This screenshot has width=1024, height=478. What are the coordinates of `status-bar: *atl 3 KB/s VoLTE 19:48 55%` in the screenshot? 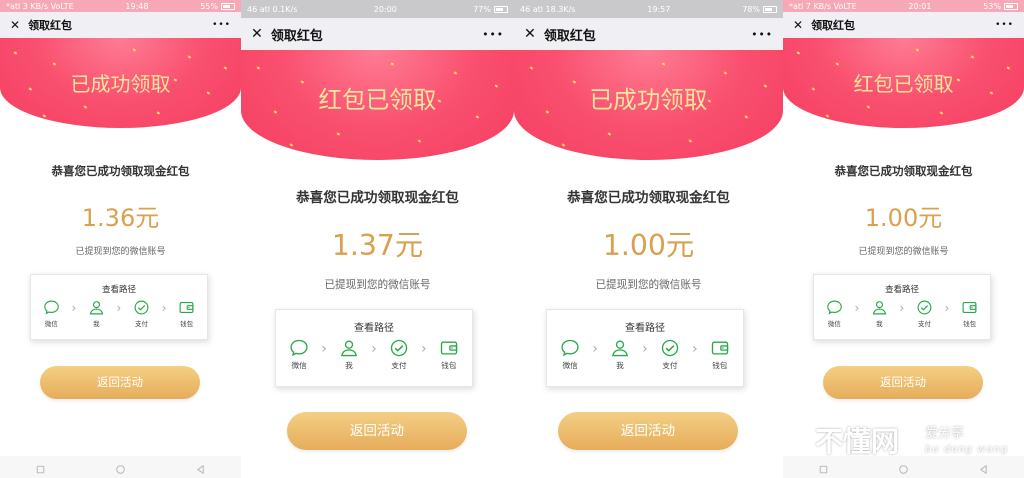 It's located at (120, 6).